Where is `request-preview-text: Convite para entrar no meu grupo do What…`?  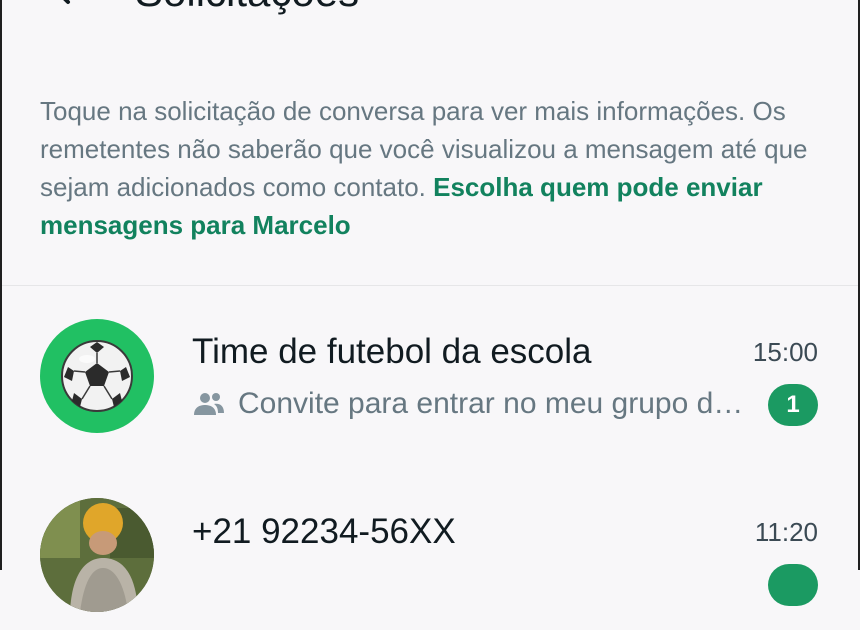
request-preview-text: Convite para entrar no meu grupo do What… is located at coordinates (498, 403).